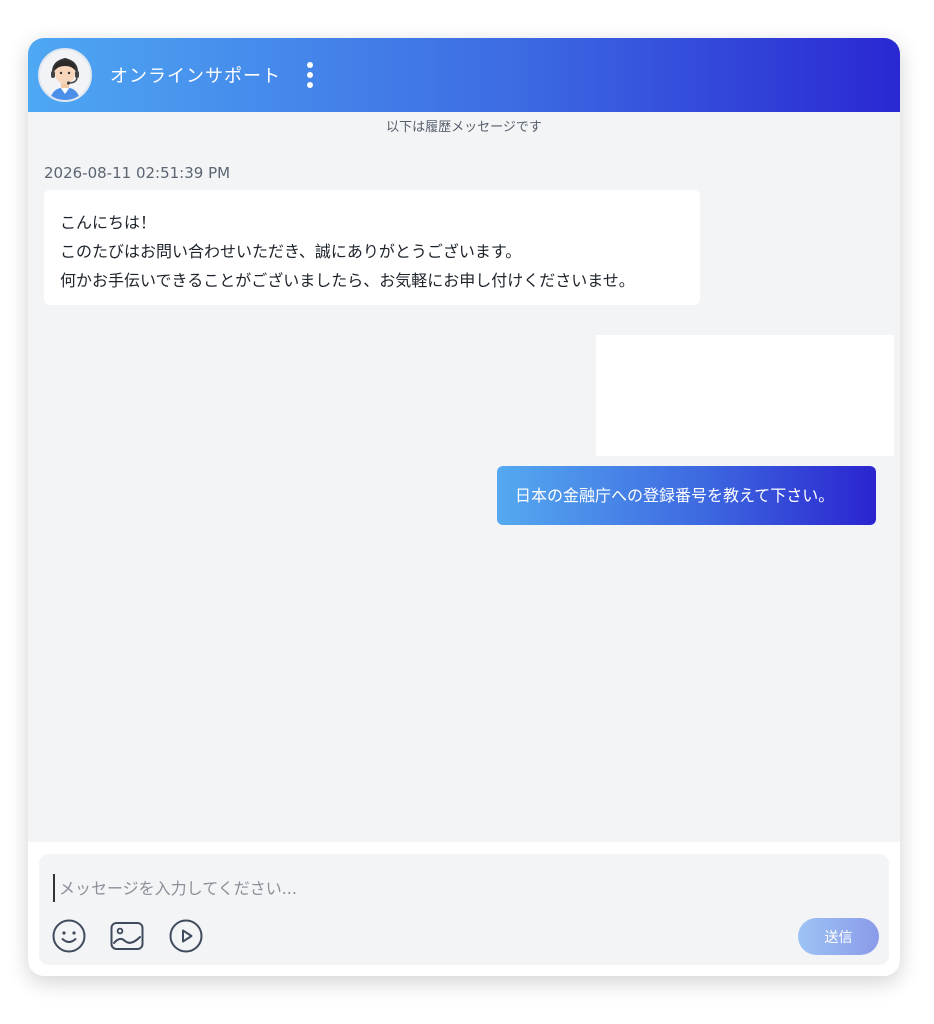 Image resolution: width=934 pixels, height=1024 pixels. I want to click on user-image-message, so click(745, 395).